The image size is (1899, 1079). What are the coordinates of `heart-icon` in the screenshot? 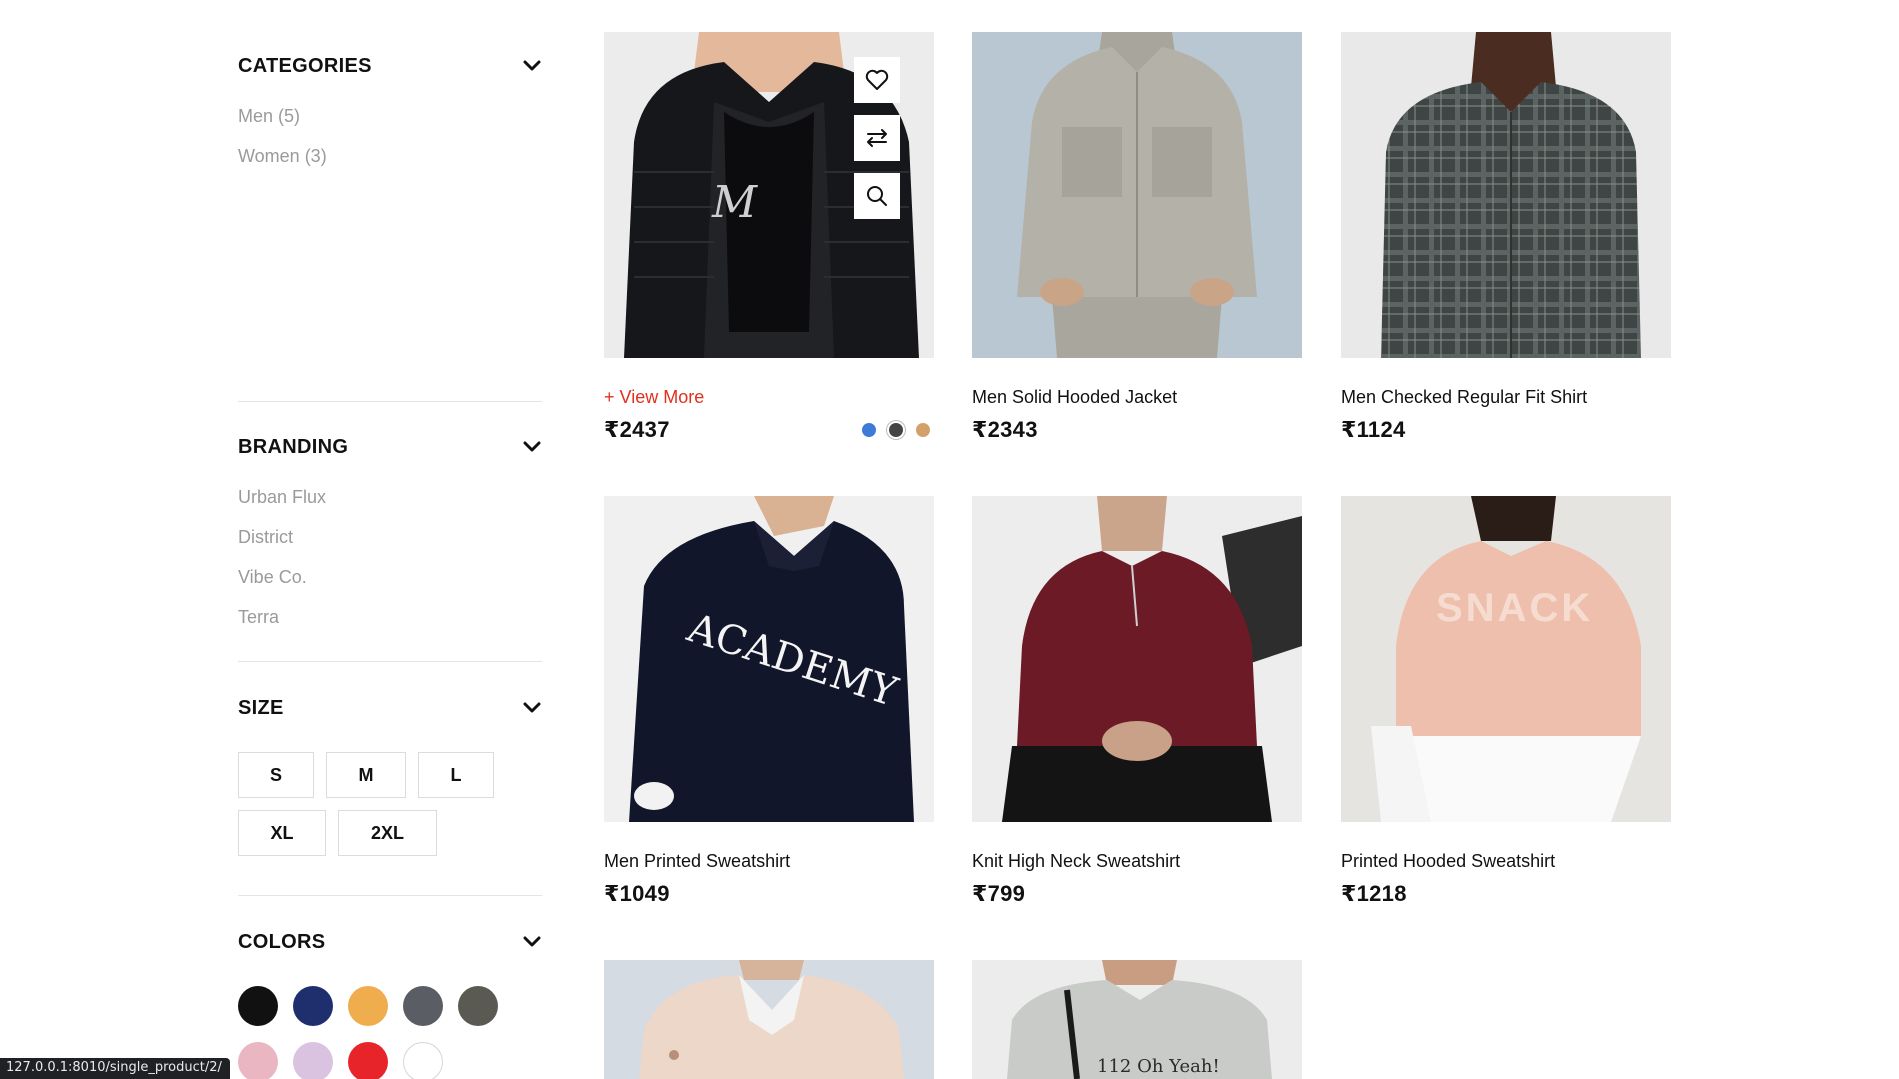 It's located at (877, 79).